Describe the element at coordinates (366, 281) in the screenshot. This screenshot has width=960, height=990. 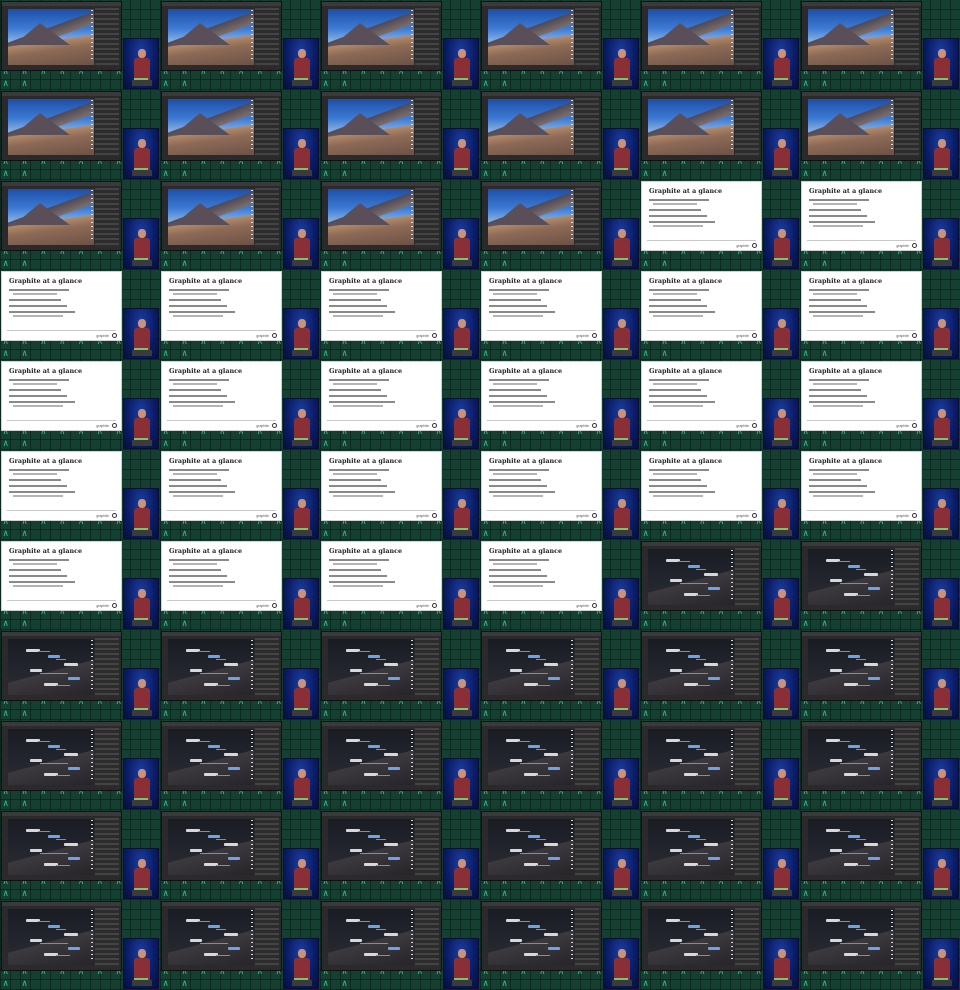
I see `slide-title: Graphite at a glance` at that location.